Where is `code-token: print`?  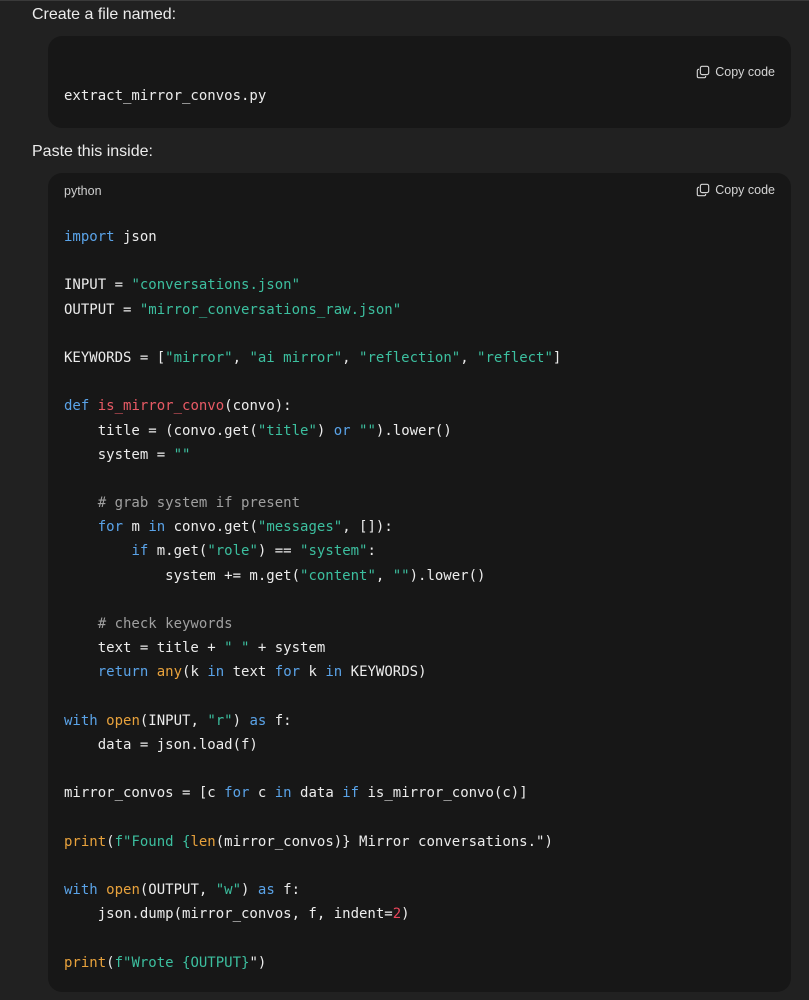
code-token: print is located at coordinates (85, 962).